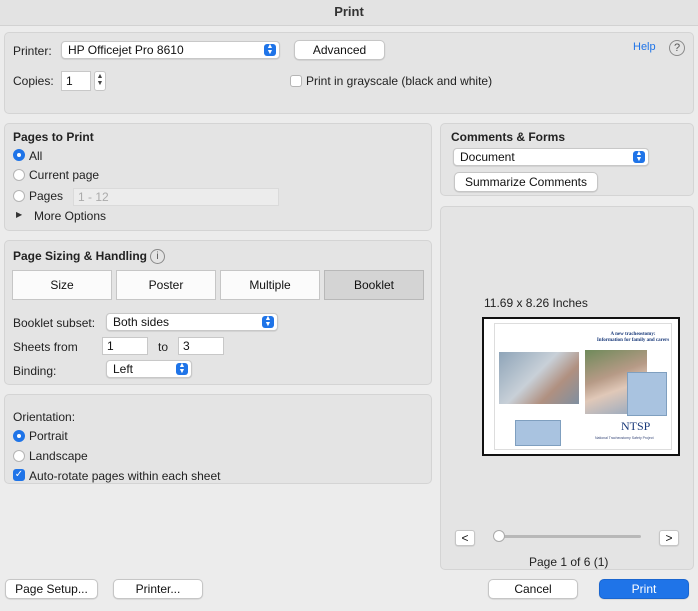 Image resolution: width=698 pixels, height=611 pixels. What do you see at coordinates (53, 137) in the screenshot?
I see `pages-to-print-title: Pages to Print` at bounding box center [53, 137].